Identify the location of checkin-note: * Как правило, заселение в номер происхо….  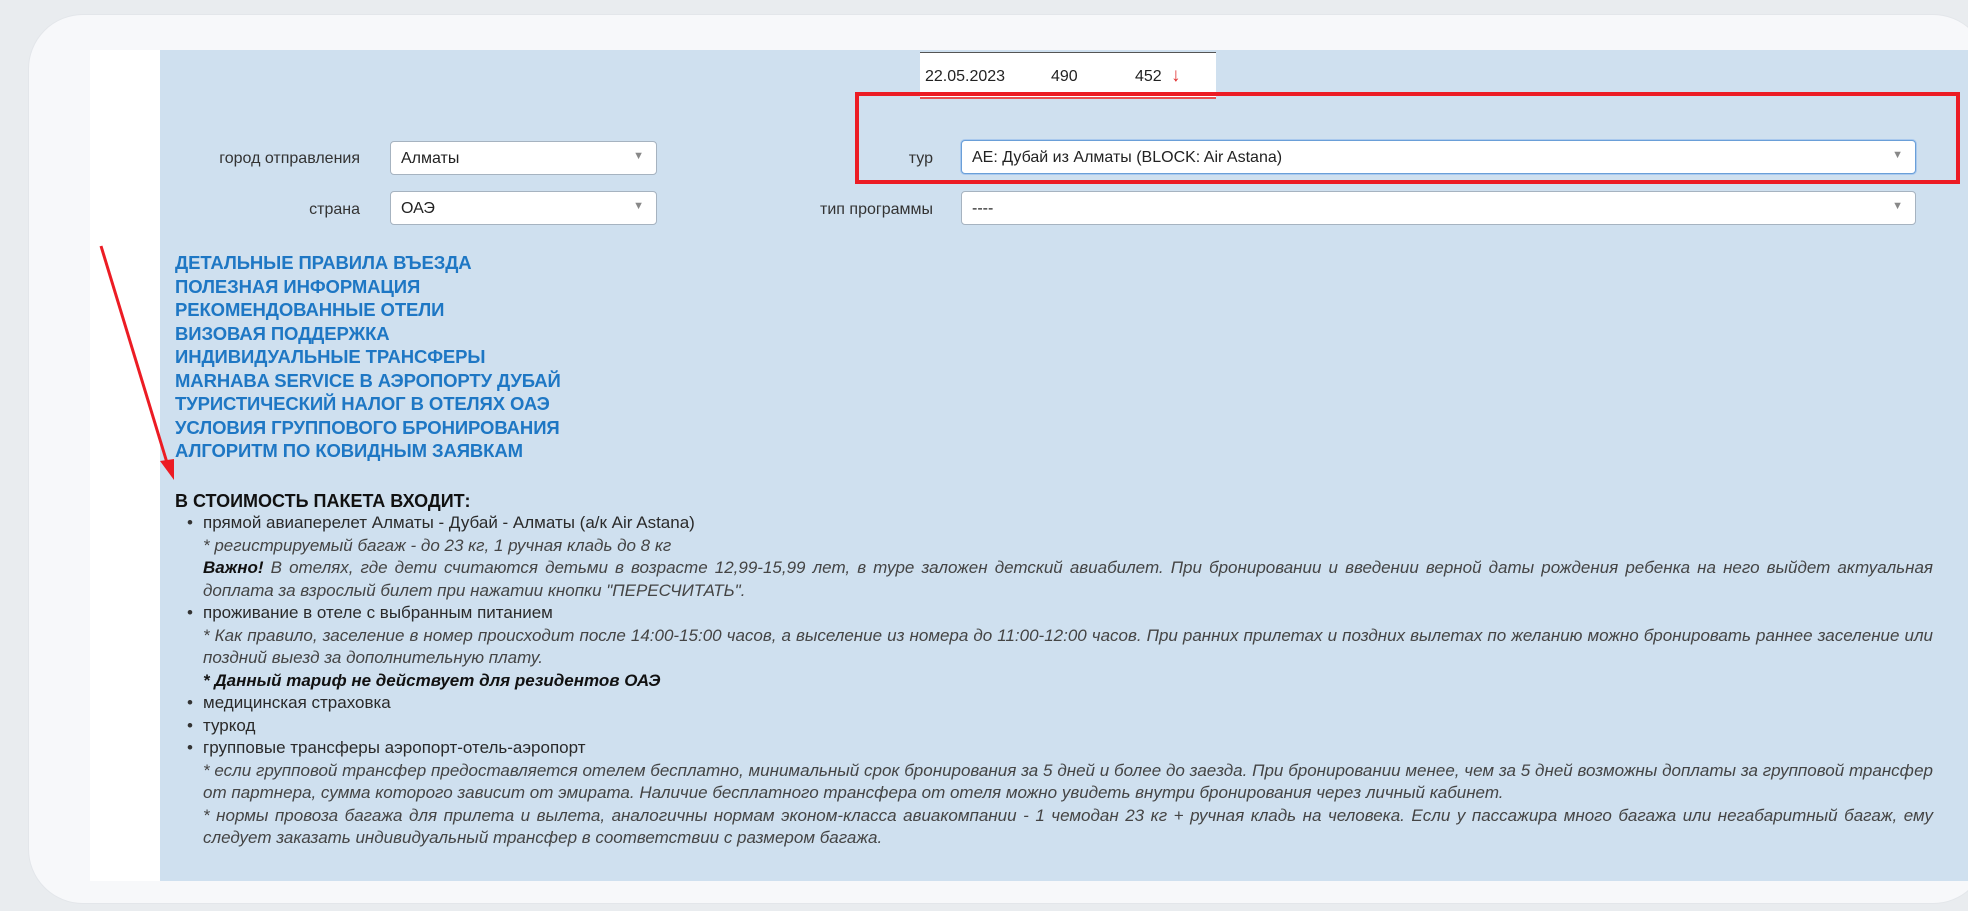
(1068, 646).